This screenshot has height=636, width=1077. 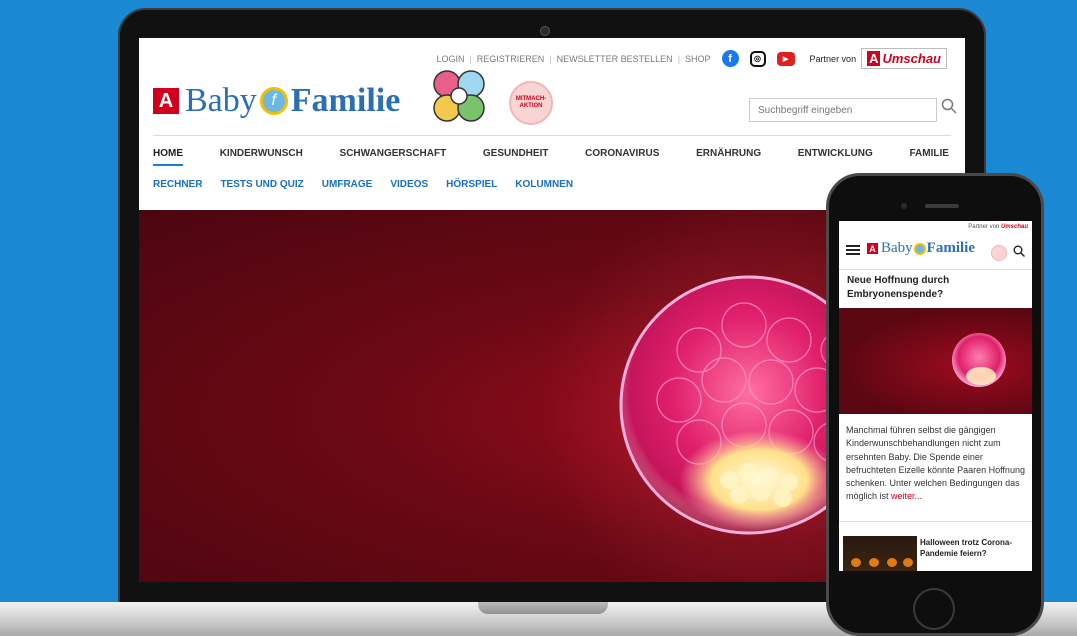 I want to click on header-divider, so click(x=552, y=135).